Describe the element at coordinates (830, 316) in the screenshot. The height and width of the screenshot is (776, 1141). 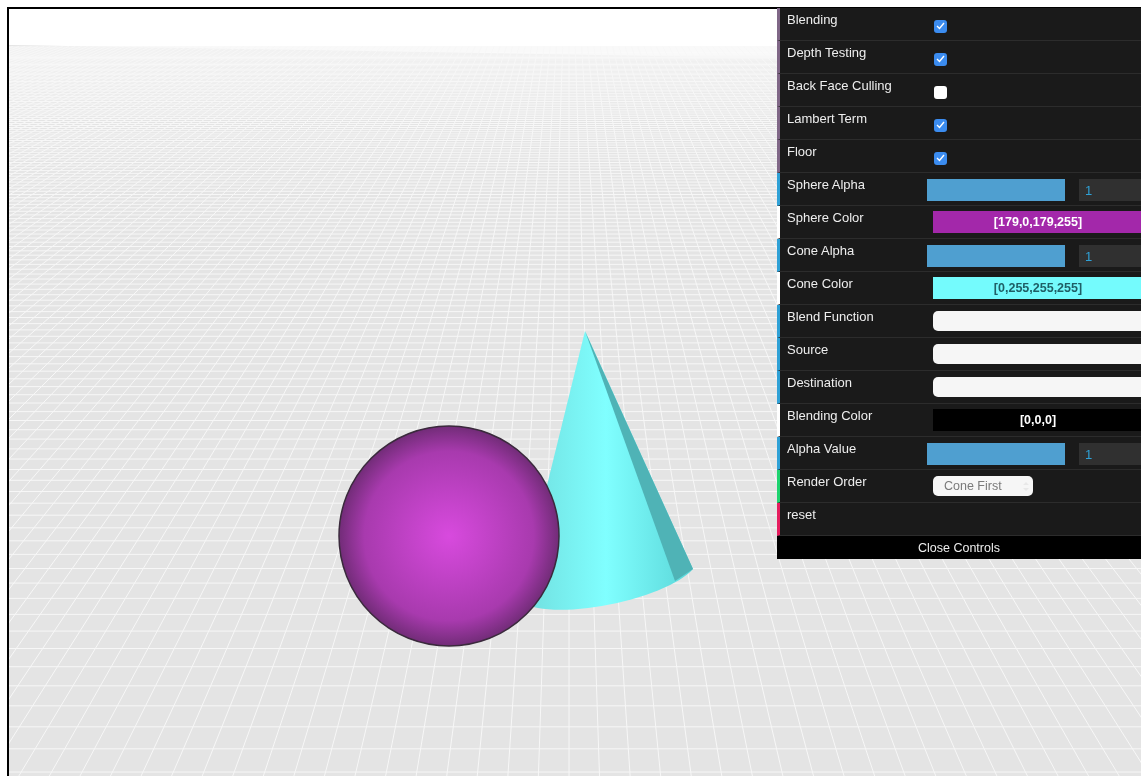
I see `control-label: Blend Function` at that location.